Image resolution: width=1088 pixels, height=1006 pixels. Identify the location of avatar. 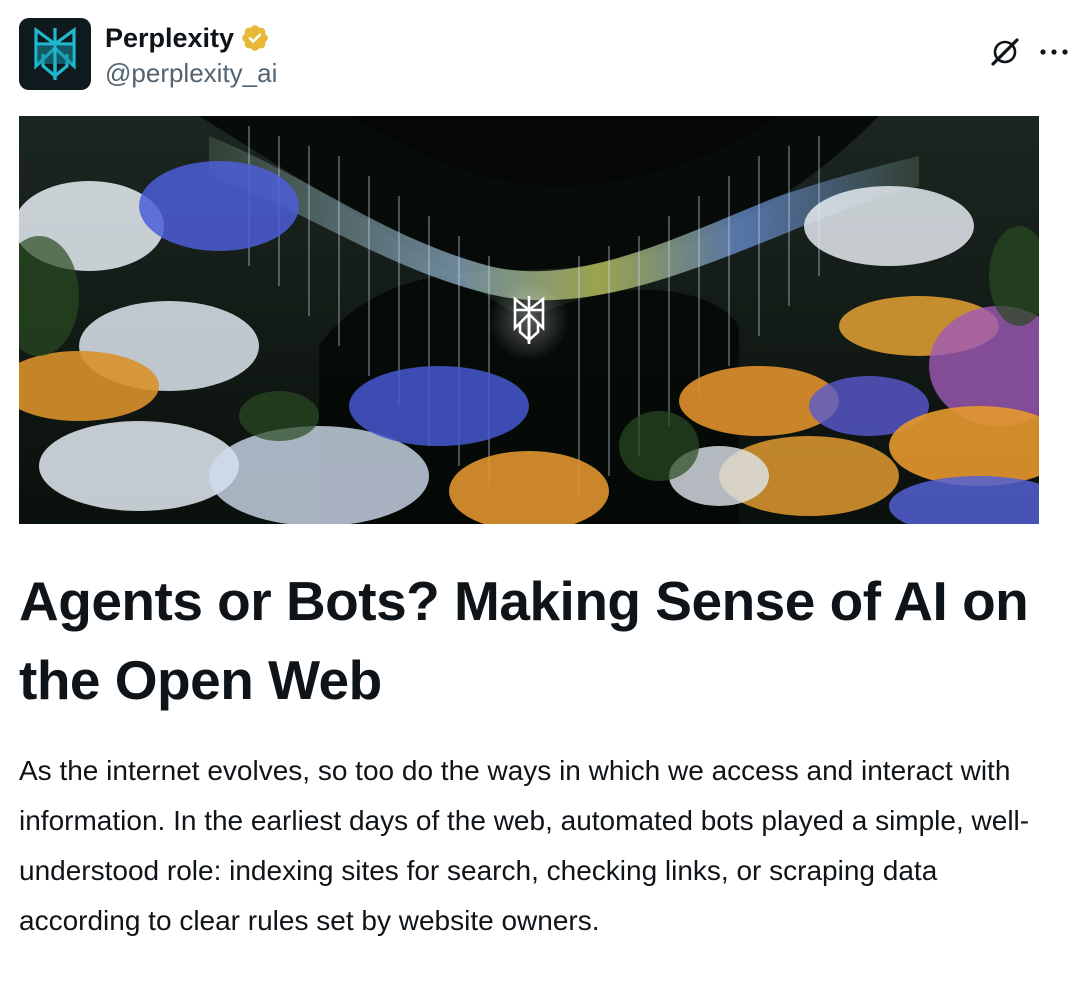
(55, 54).